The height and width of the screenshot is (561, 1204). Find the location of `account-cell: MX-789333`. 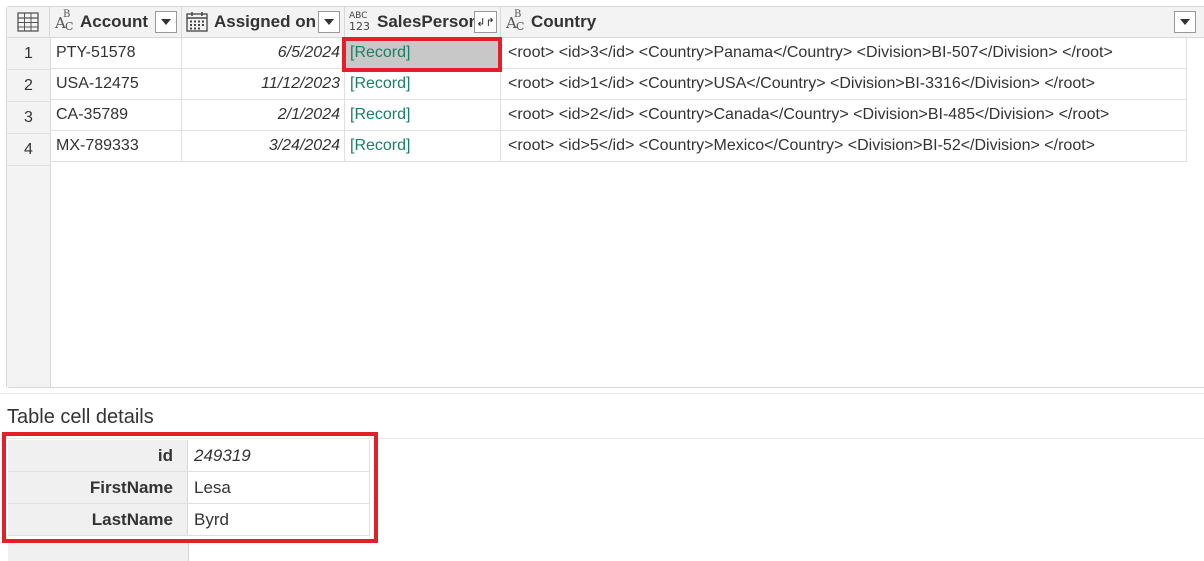

account-cell: MX-789333 is located at coordinates (116, 146).